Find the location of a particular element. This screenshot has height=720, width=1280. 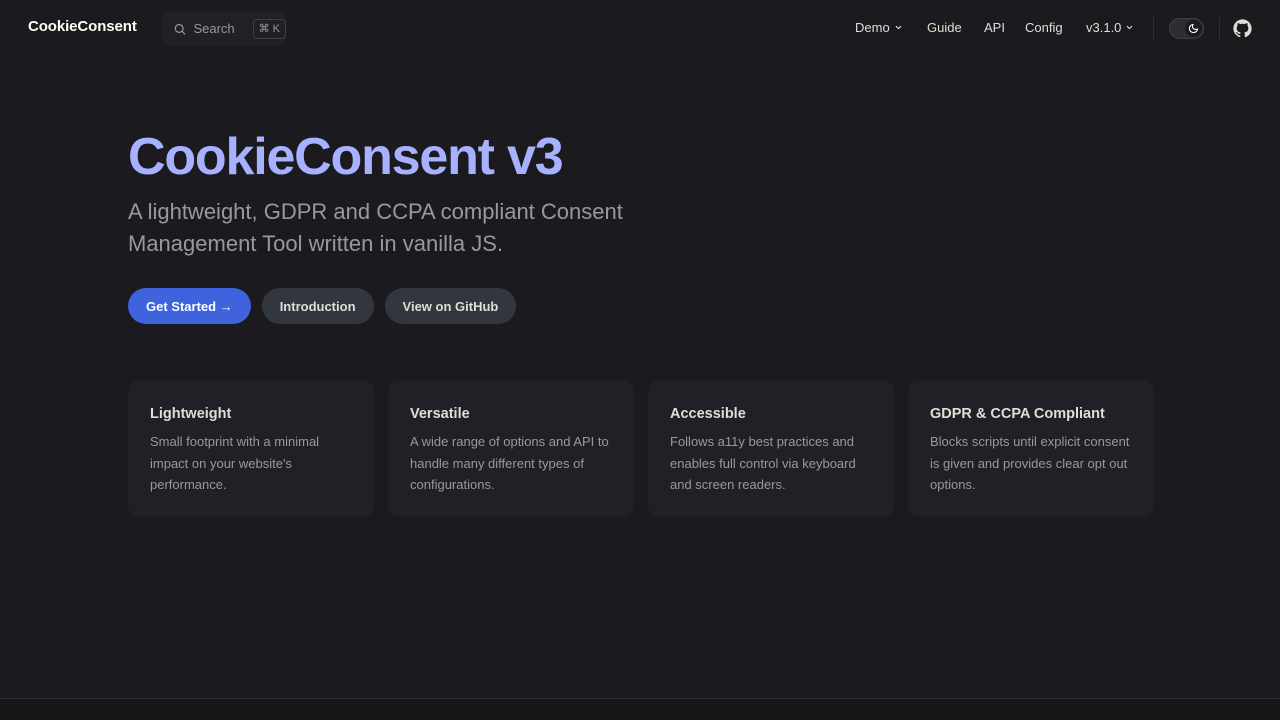

search-icon is located at coordinates (180, 29).